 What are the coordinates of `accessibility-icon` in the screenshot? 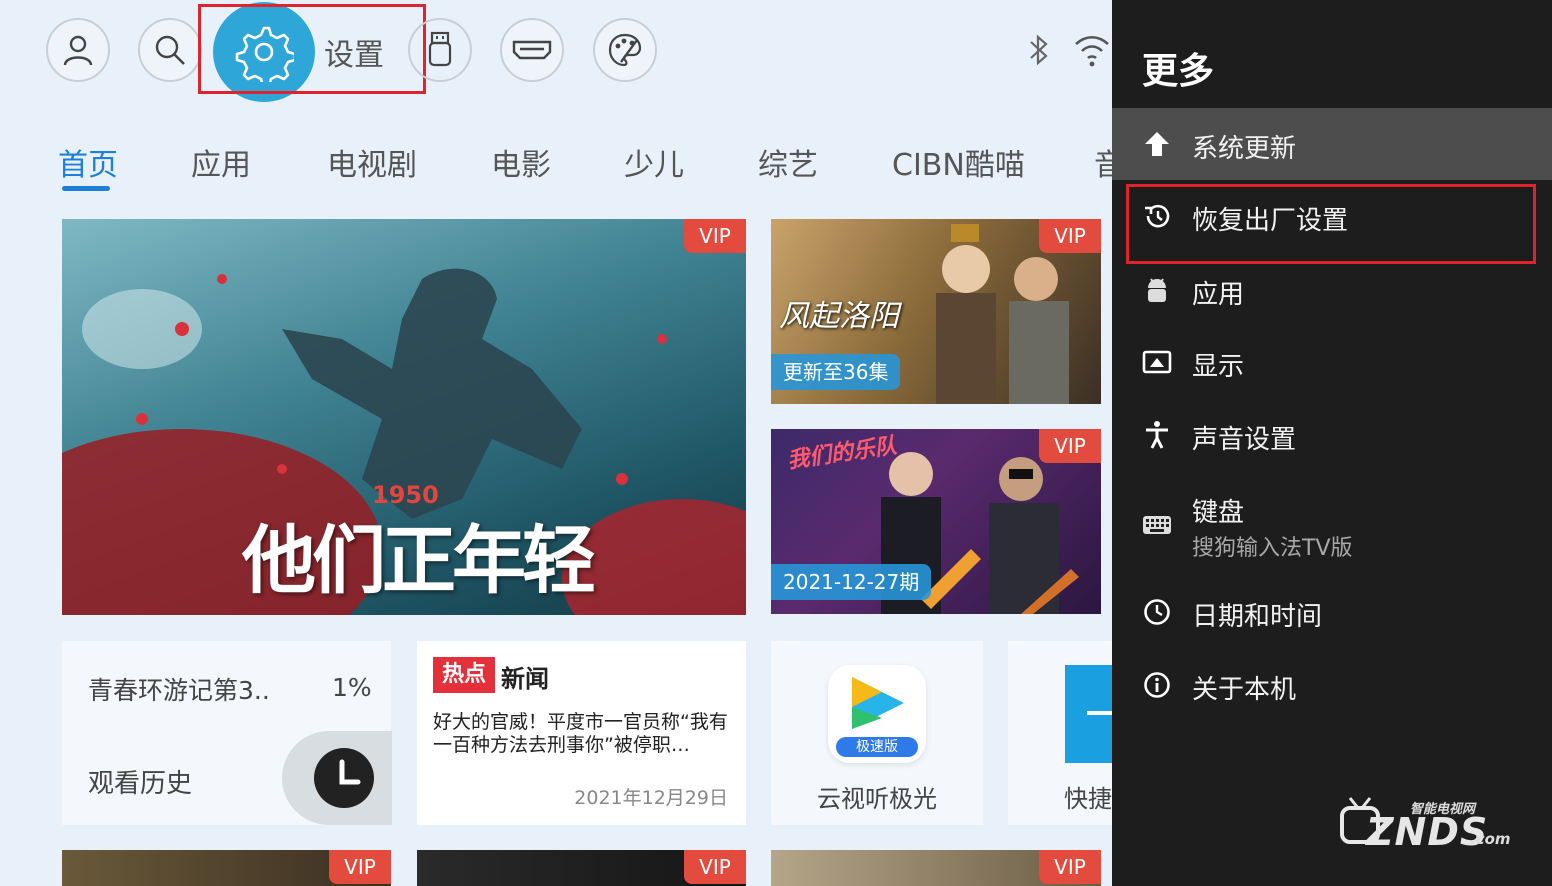 It's located at (1157, 435).